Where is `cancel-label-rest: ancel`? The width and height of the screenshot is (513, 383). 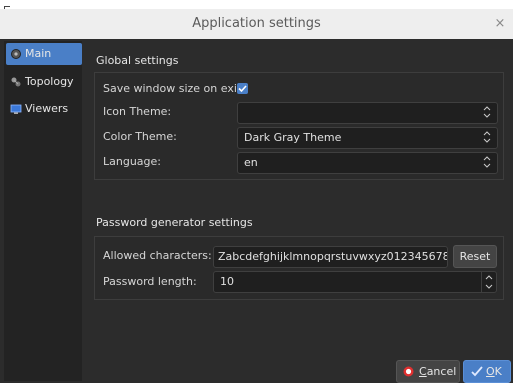 cancel-label-rest: ancel is located at coordinates (441, 371).